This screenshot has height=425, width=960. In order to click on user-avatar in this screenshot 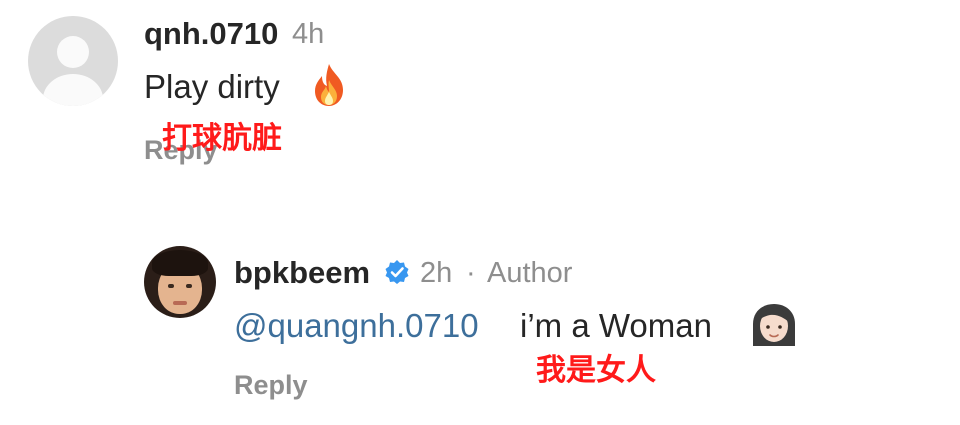, I will do `click(180, 282)`.